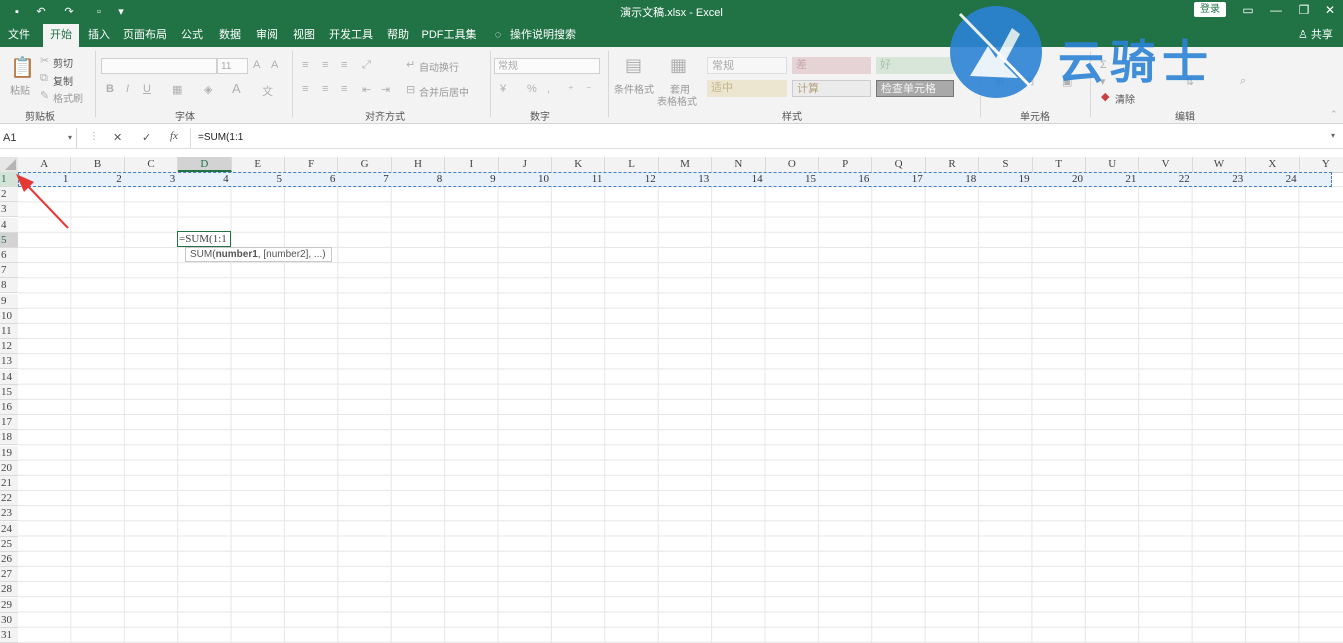 Image resolution: width=1343 pixels, height=643 pixels. I want to click on tab-developer: 开发工具, so click(351, 35).